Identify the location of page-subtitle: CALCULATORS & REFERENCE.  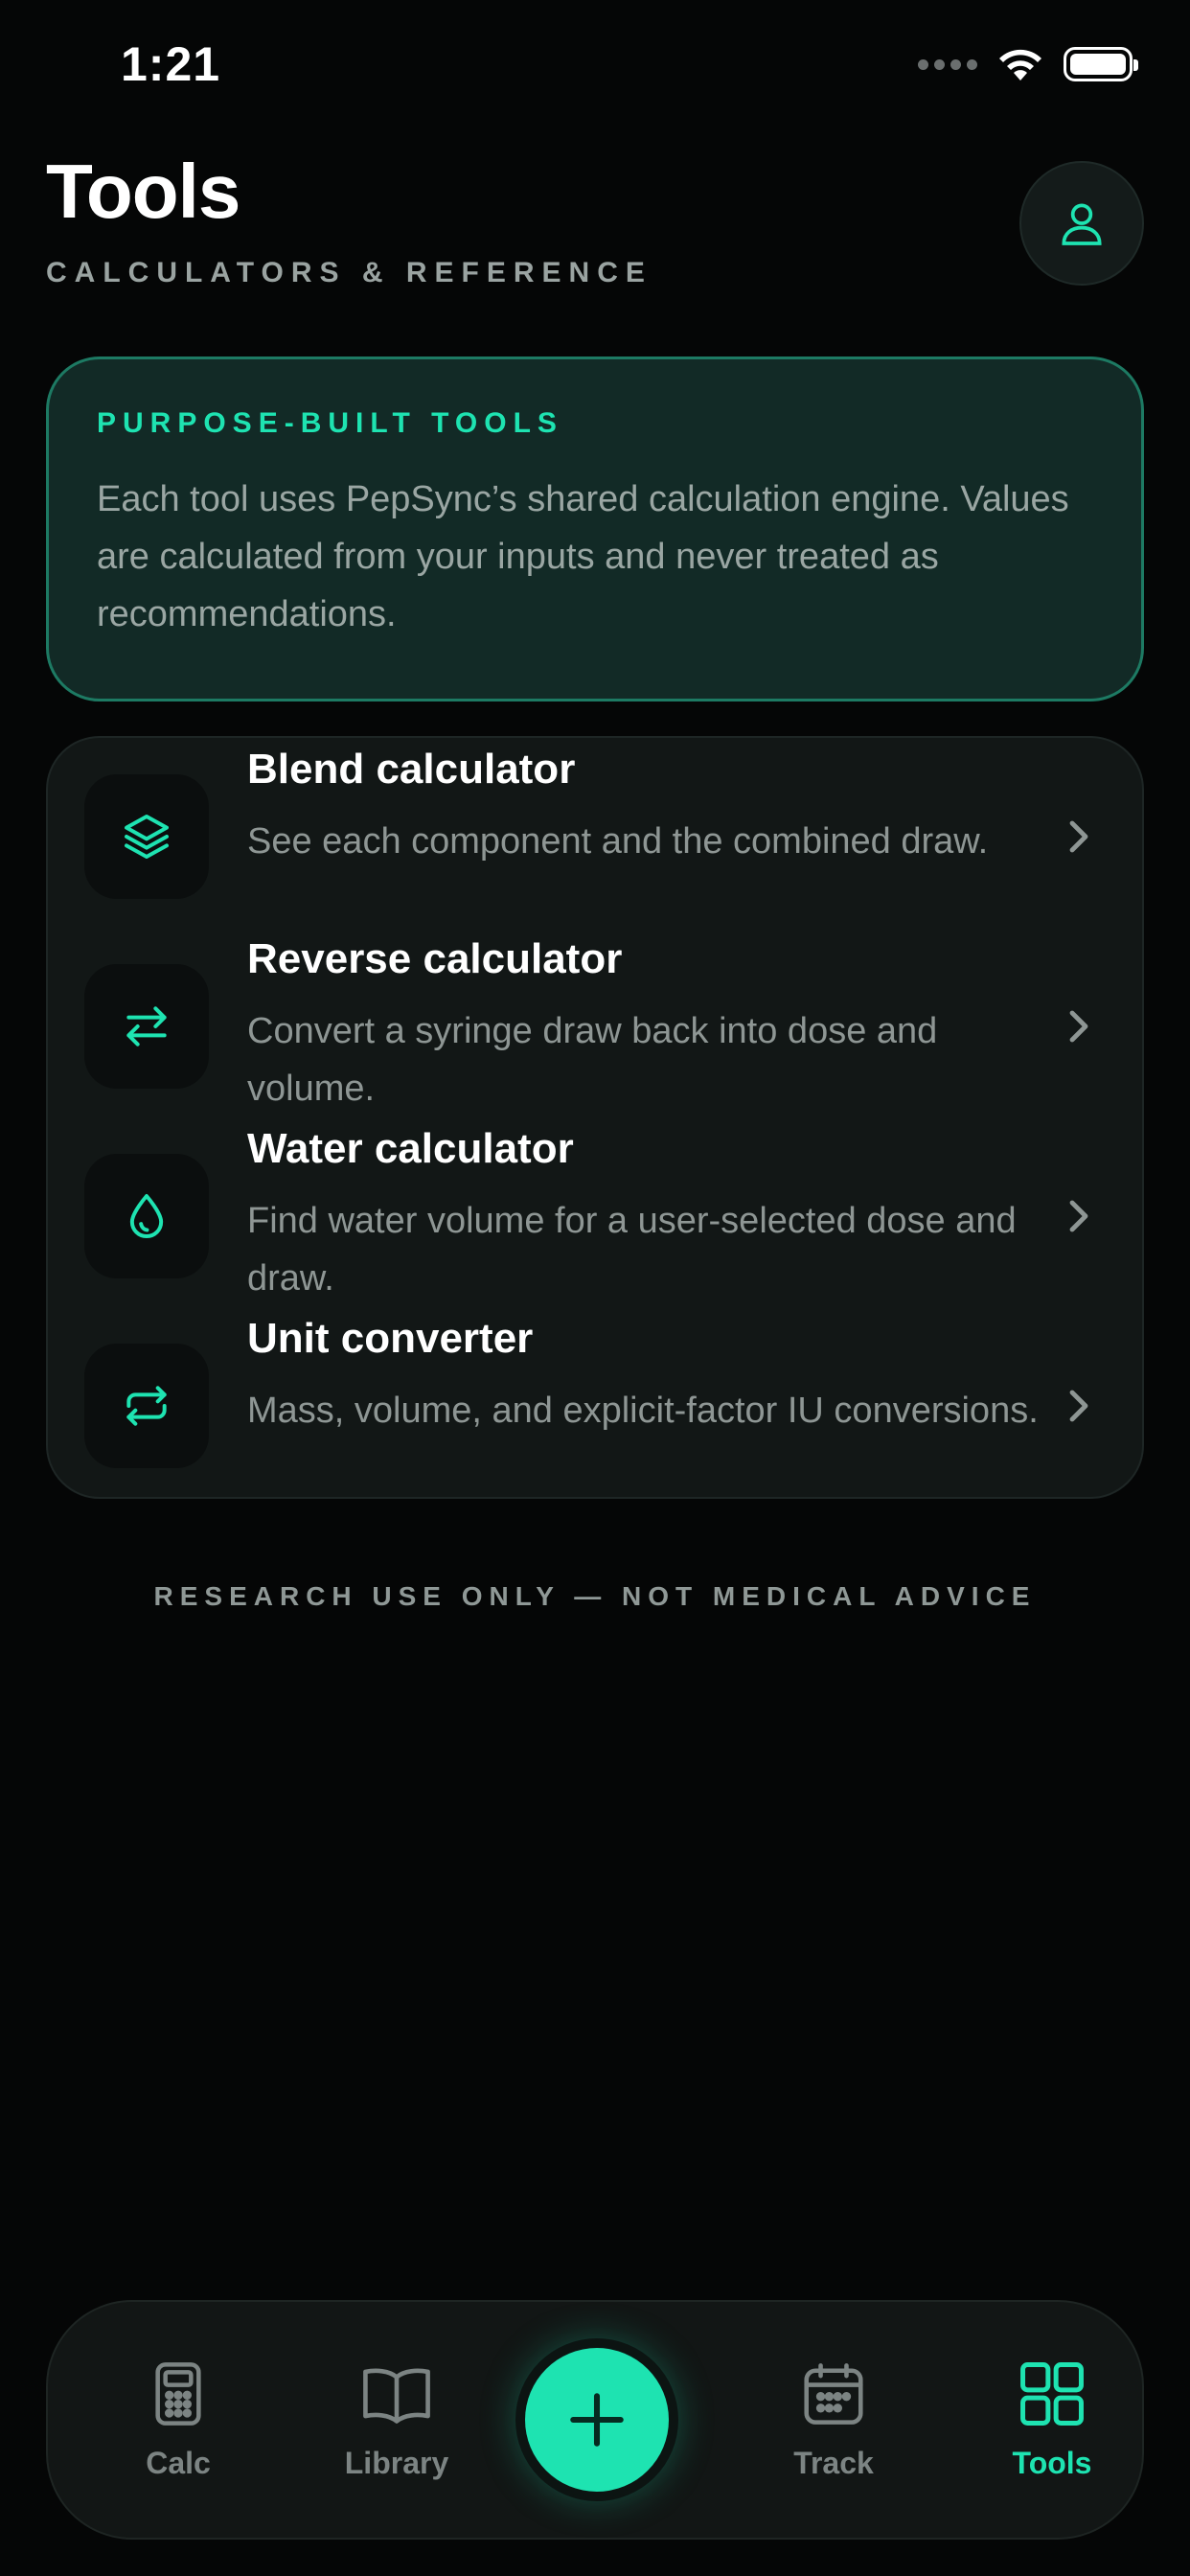
(349, 272).